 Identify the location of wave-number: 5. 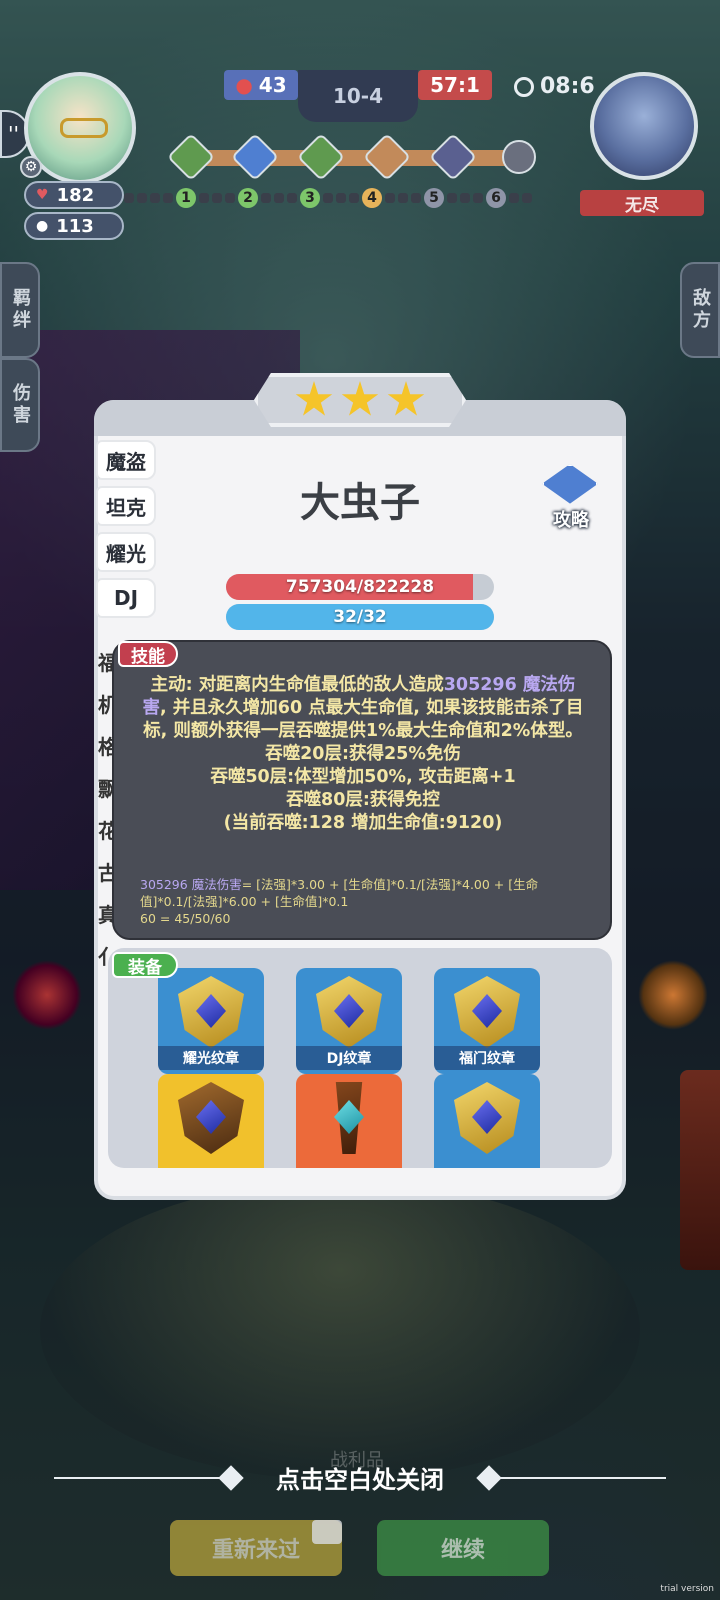
(434, 198).